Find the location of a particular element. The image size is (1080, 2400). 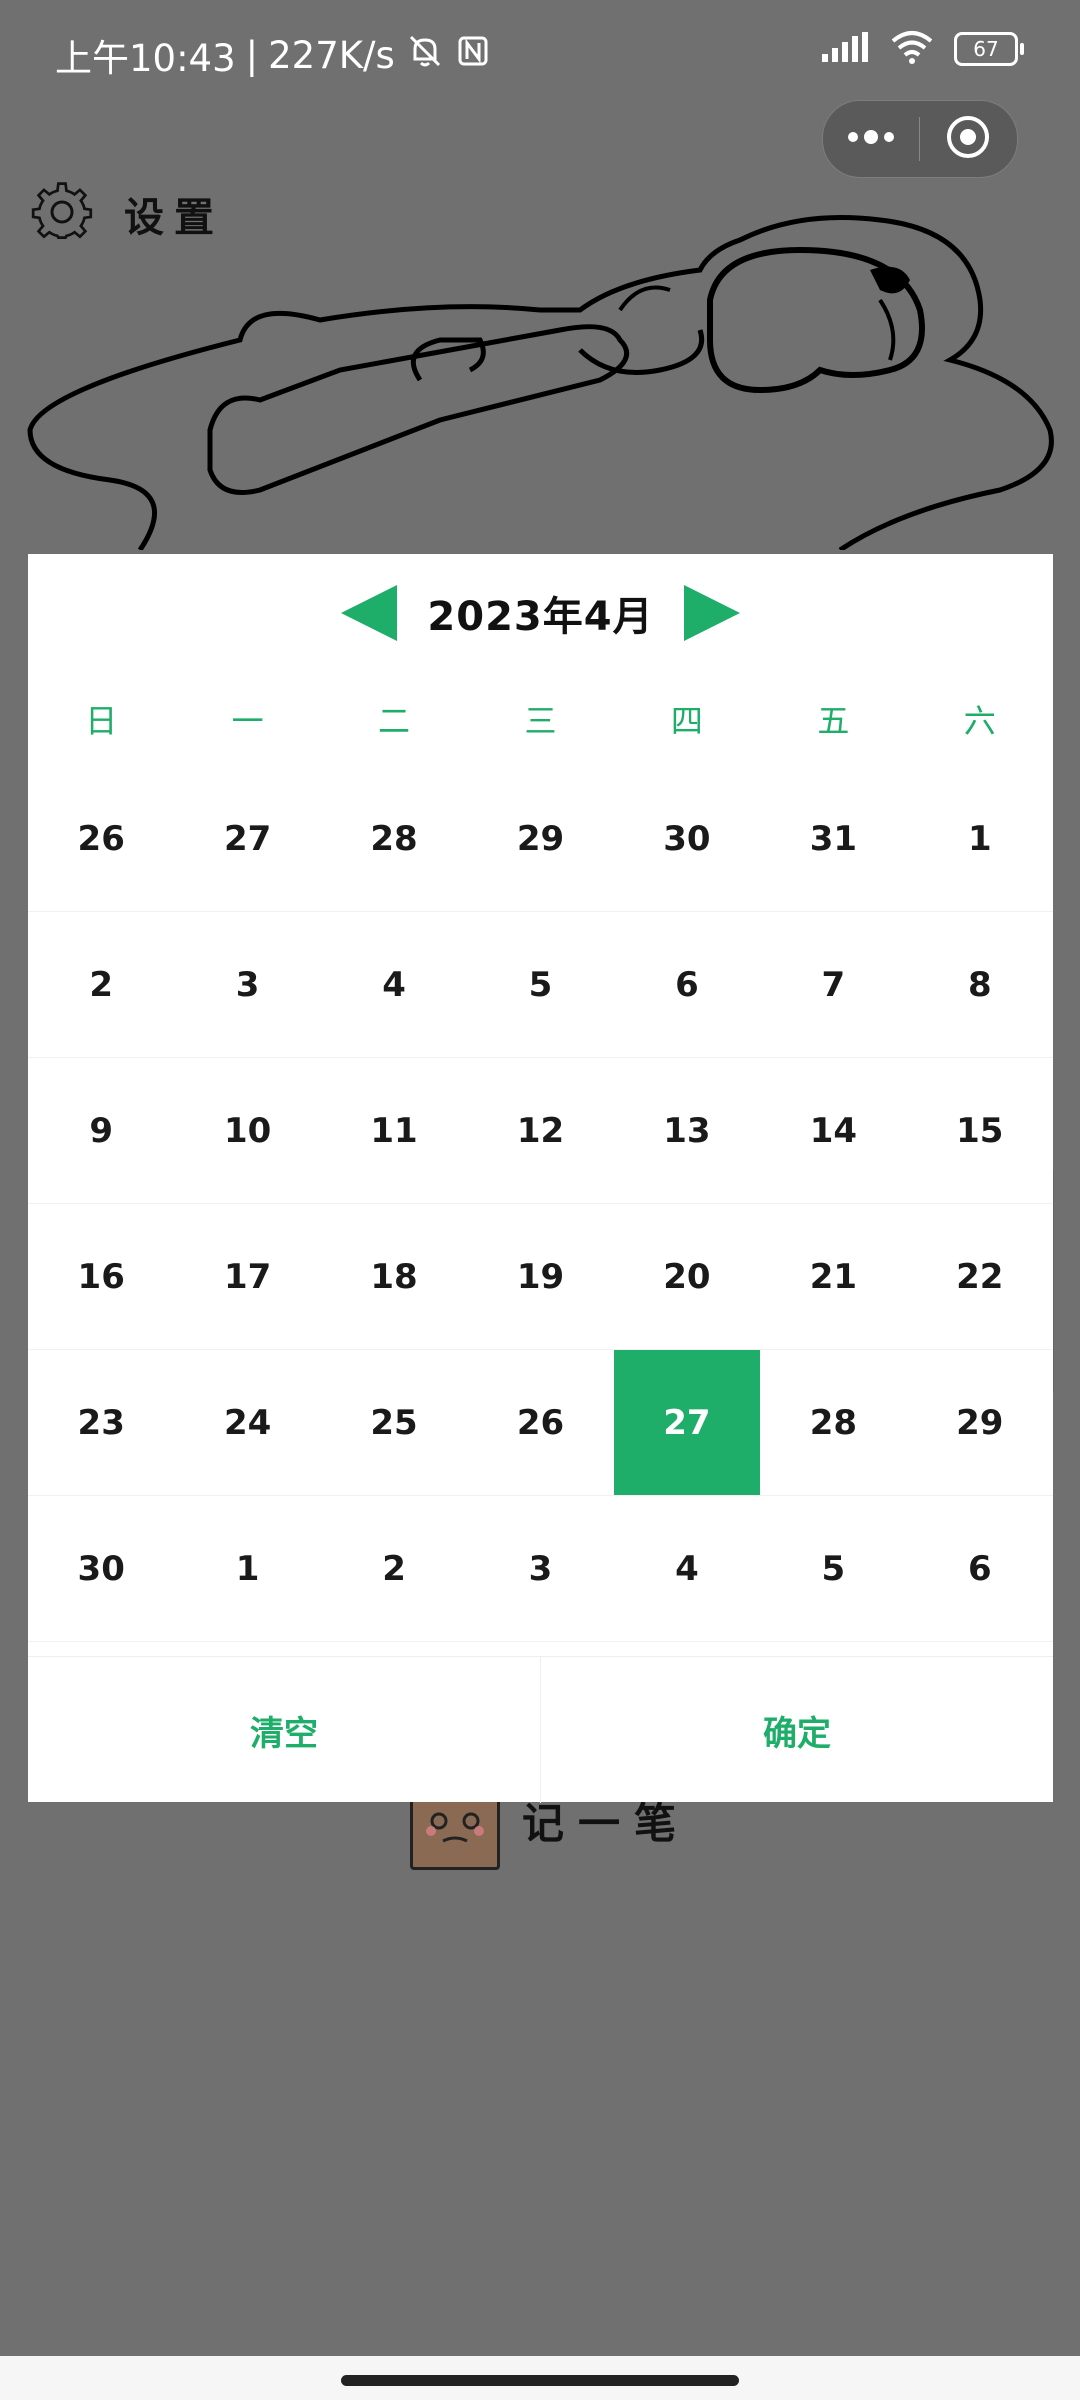

status-time: 上午10:43 is located at coordinates (145, 58).